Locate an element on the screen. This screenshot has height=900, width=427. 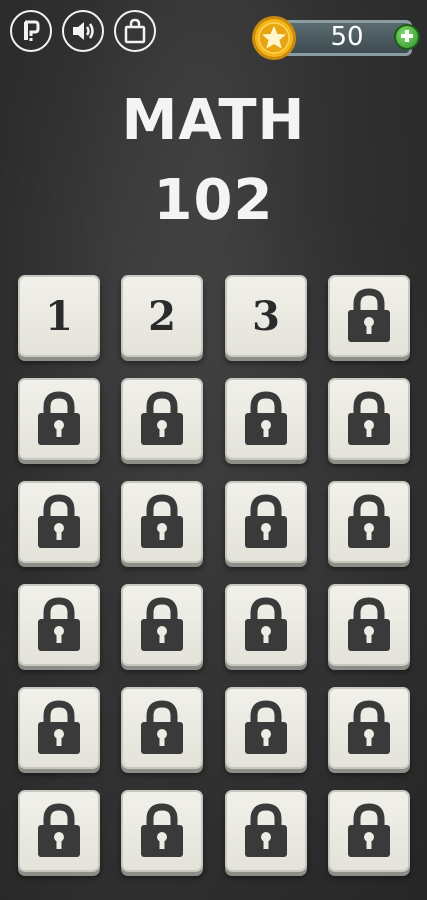
level-tile-2: 2 is located at coordinates (162, 316).